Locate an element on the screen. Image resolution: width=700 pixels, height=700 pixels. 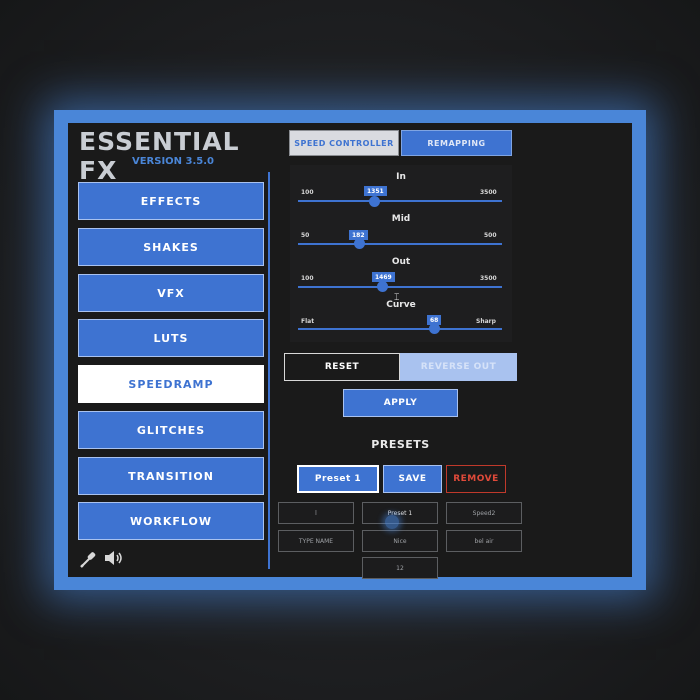
slider-out-thumb is located at coordinates (382, 286).